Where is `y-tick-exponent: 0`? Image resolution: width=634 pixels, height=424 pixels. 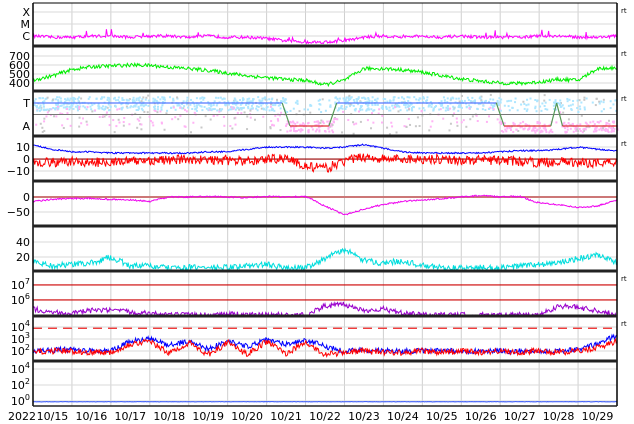 y-tick-exponent: 0 is located at coordinates (27, 397).